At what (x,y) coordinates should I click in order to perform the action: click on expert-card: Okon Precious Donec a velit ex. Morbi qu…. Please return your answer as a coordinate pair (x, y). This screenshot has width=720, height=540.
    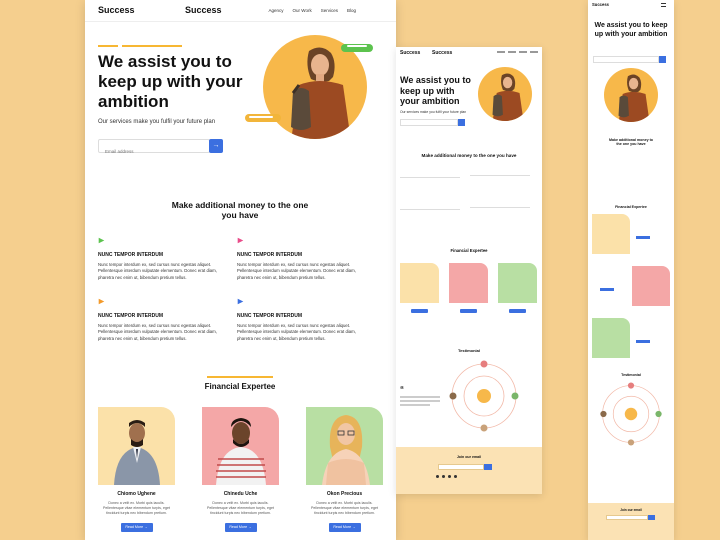
    Looking at the image, I should click on (344, 469).